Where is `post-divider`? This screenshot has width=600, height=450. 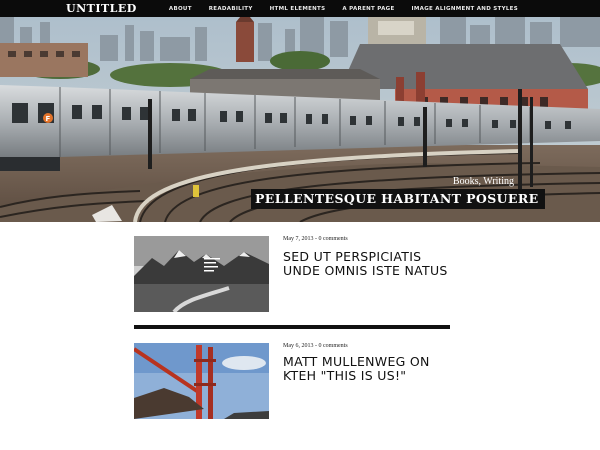
post-divider is located at coordinates (292, 327).